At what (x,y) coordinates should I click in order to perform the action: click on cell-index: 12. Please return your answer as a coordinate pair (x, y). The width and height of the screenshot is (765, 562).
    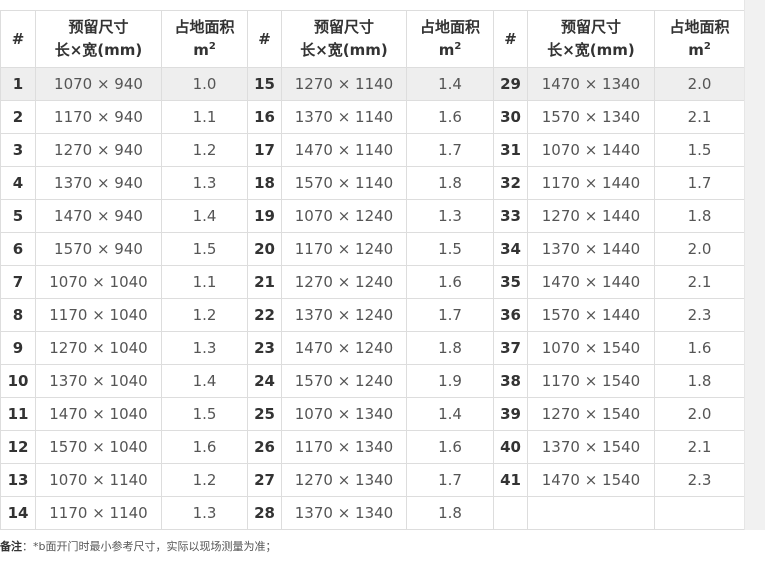
    Looking at the image, I should click on (18, 447).